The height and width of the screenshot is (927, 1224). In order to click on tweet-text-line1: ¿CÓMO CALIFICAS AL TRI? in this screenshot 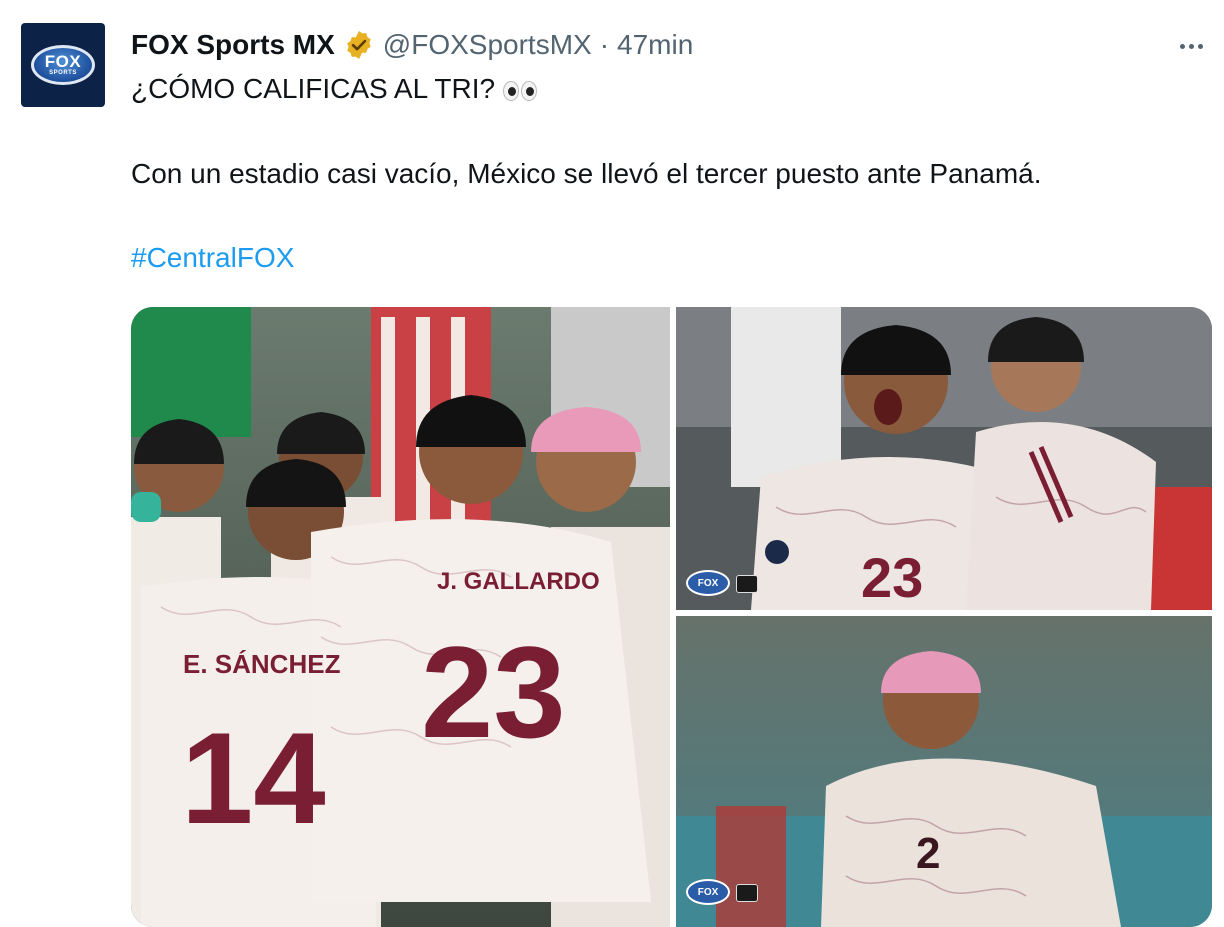, I will do `click(334, 89)`.